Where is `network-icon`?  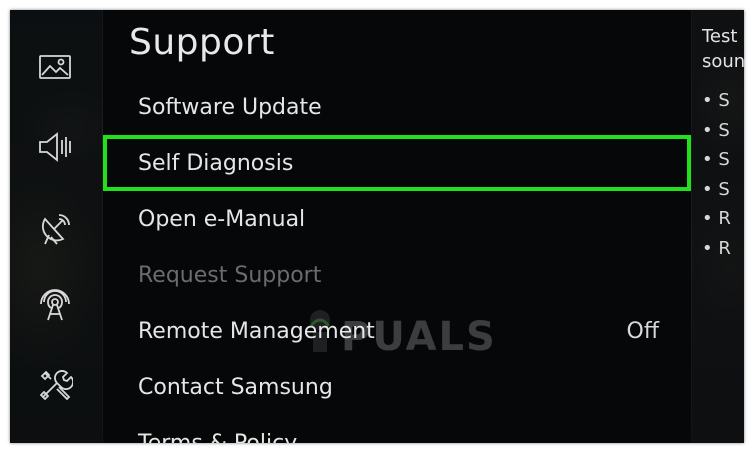
network-icon is located at coordinates (55, 305).